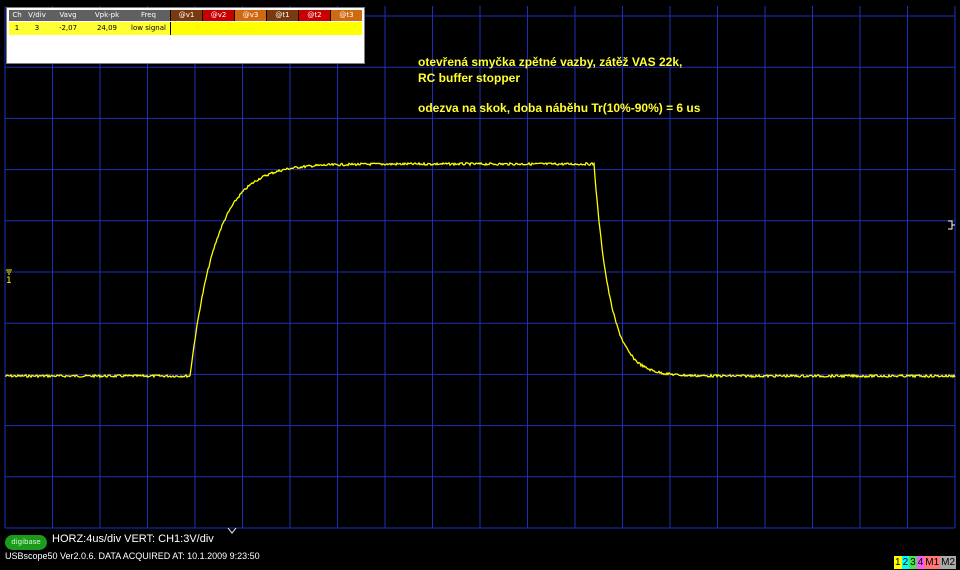 This screenshot has height=570, width=960. Describe the element at coordinates (250, 15) in the screenshot. I see `header-cursor-v3: @v3` at that location.